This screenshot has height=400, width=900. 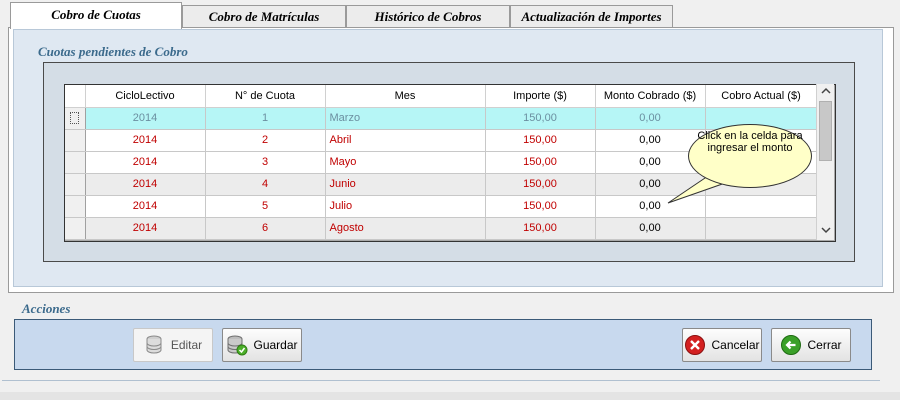 What do you see at coordinates (405, 140) in the screenshot?
I see `cell-mes: Abril` at bounding box center [405, 140].